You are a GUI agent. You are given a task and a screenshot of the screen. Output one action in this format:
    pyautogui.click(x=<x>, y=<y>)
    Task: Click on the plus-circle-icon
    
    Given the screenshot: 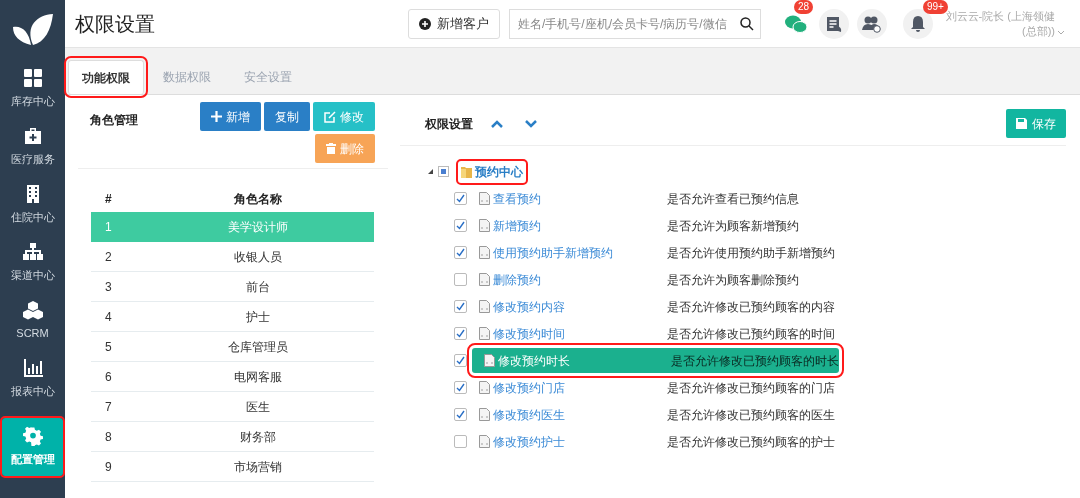 What is the action you would take?
    pyautogui.click(x=425, y=23)
    